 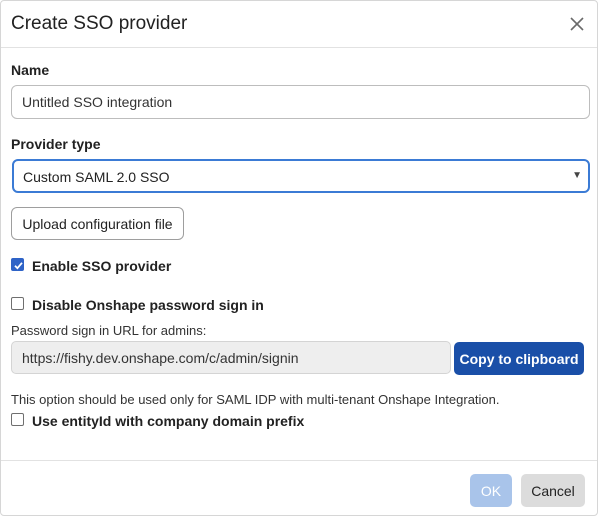 I want to click on dialog-header: Create SSO provider, so click(x=299, y=24).